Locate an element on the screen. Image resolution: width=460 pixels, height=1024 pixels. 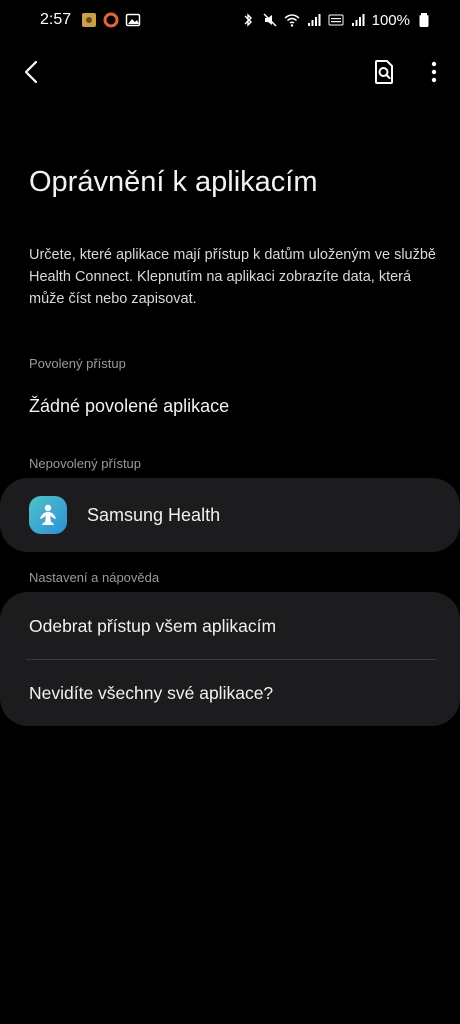
divider is located at coordinates (231, 659).